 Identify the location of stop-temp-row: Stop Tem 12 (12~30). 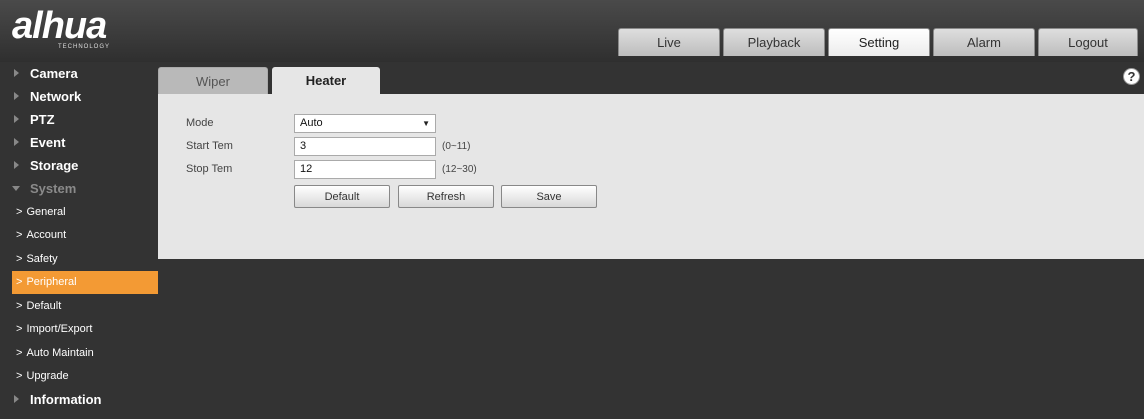
(331, 169).